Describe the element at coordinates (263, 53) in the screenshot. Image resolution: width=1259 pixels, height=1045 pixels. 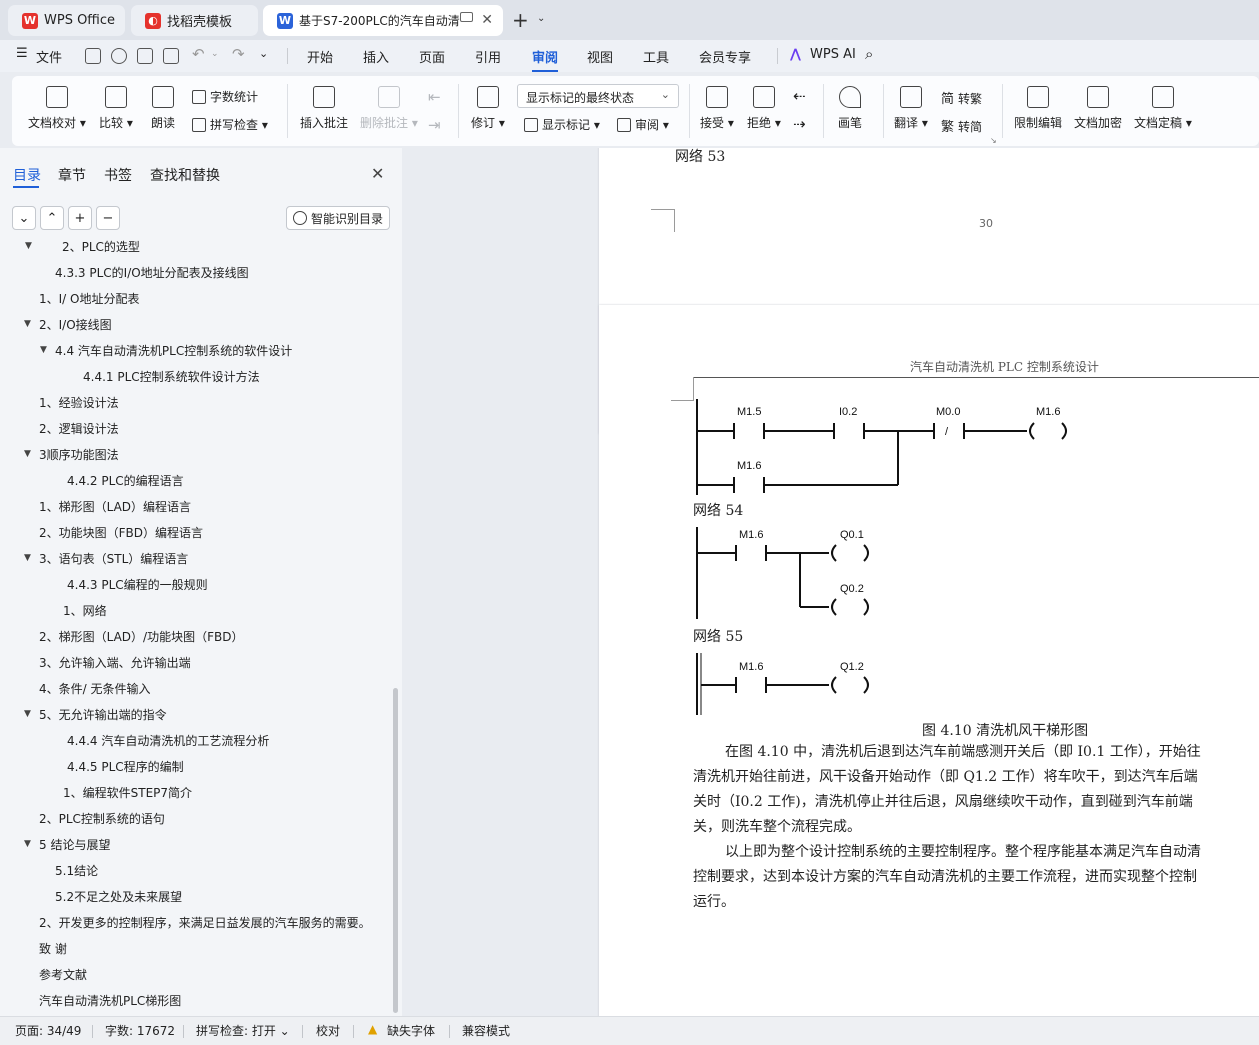
I see `more-chevron-icon: ⌄` at that location.